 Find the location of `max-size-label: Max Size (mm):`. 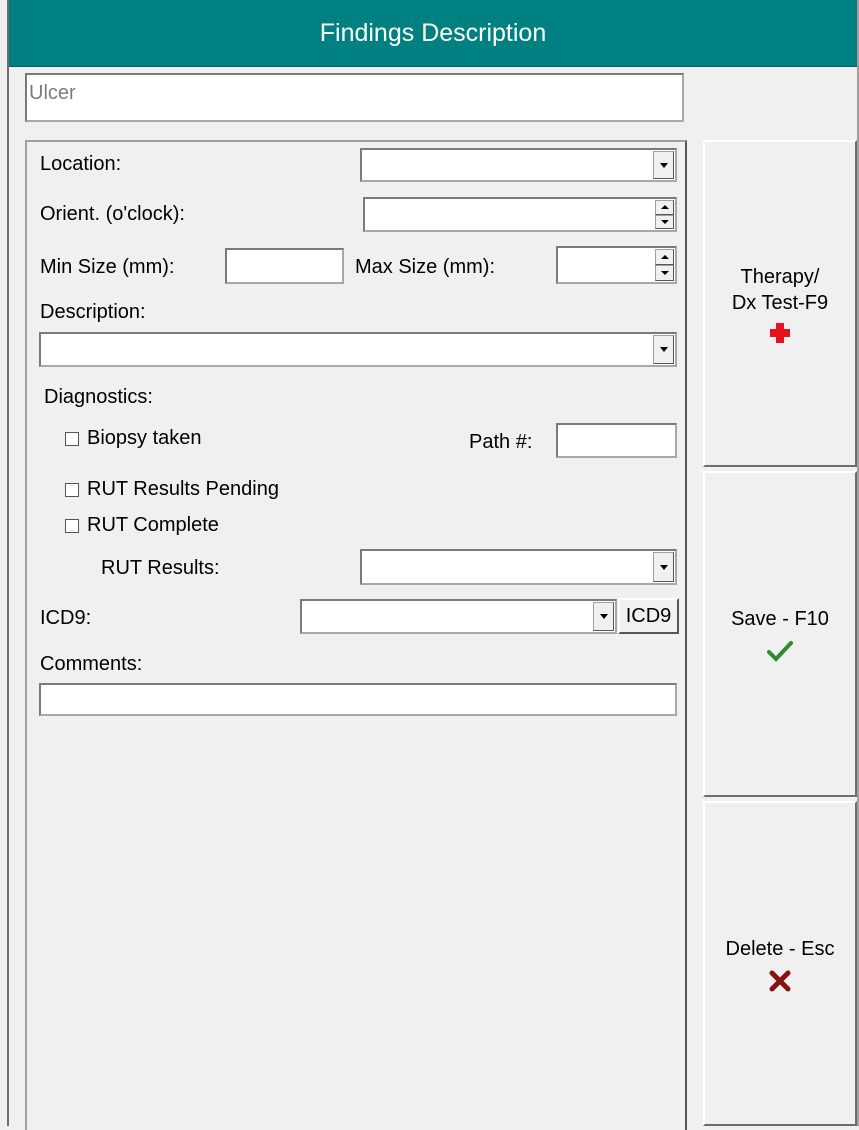

max-size-label: Max Size (mm): is located at coordinates (425, 267).